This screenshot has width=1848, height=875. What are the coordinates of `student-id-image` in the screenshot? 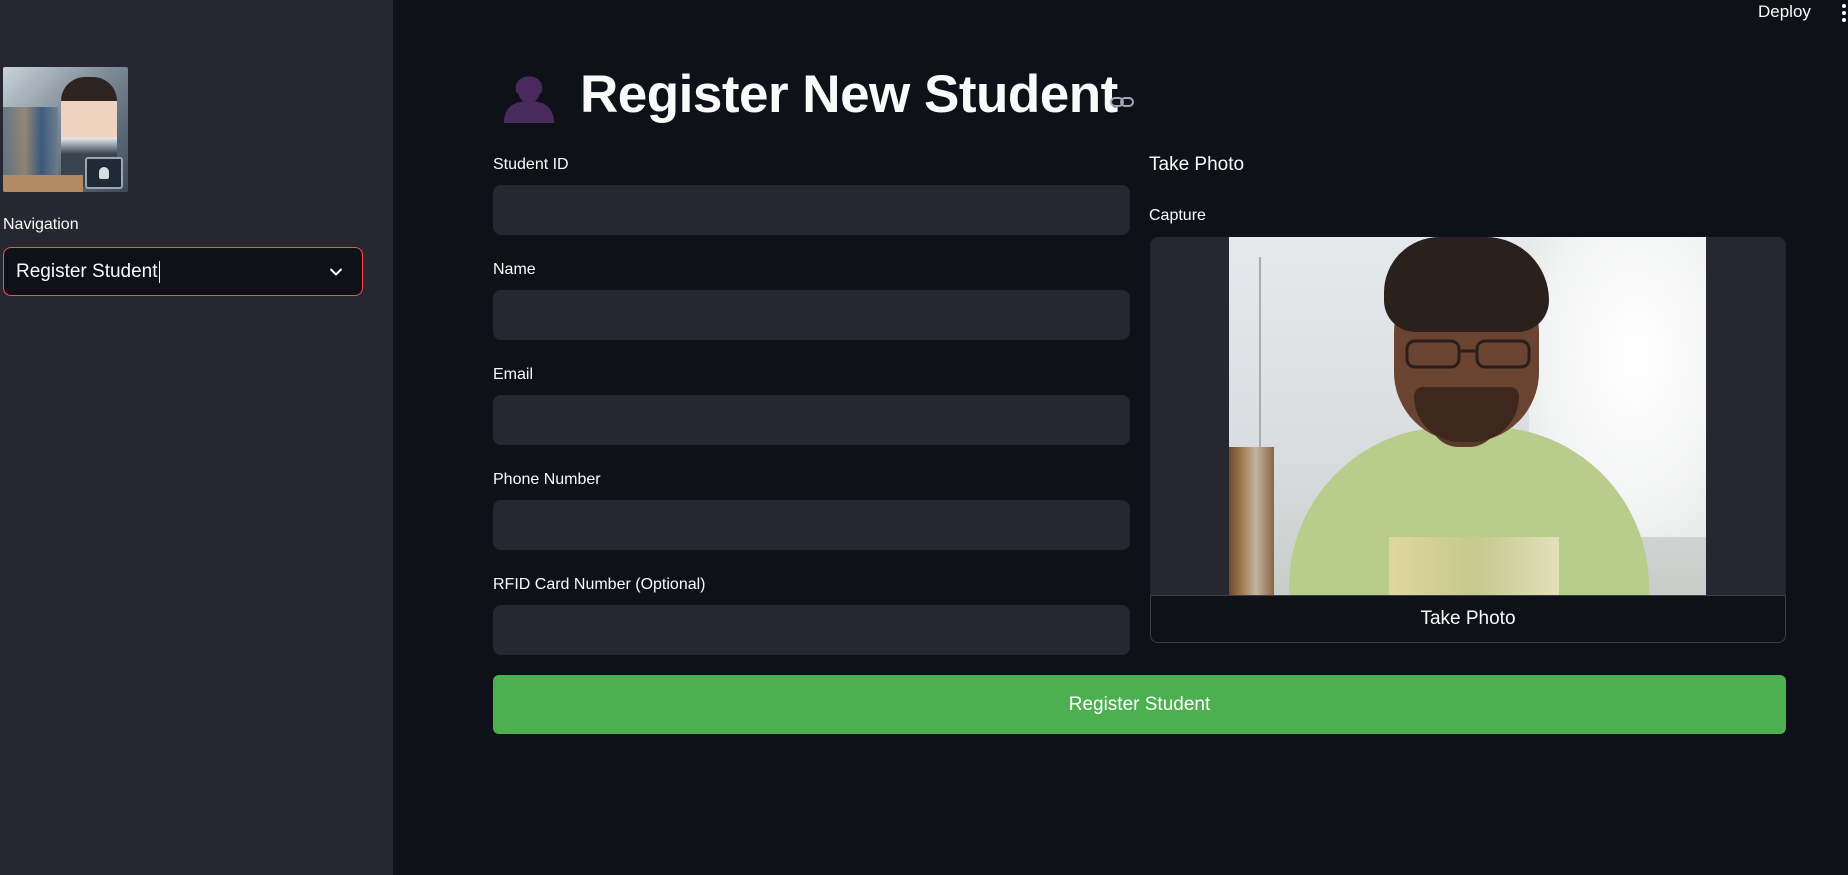 It's located at (65, 129).